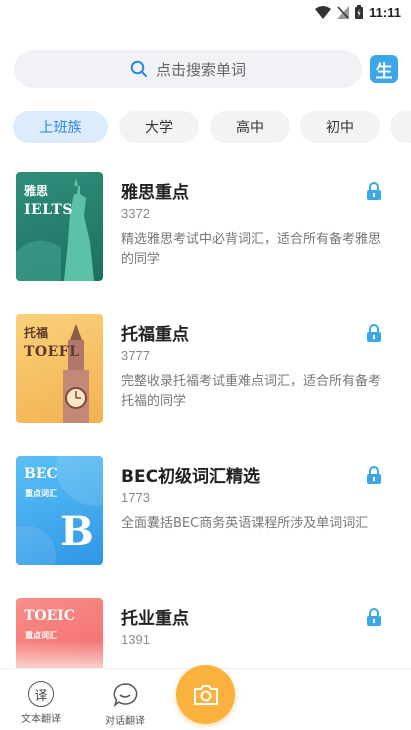 This screenshot has width=411, height=730. Describe the element at coordinates (343, 12) in the screenshot. I see `no-signal-icon` at that location.